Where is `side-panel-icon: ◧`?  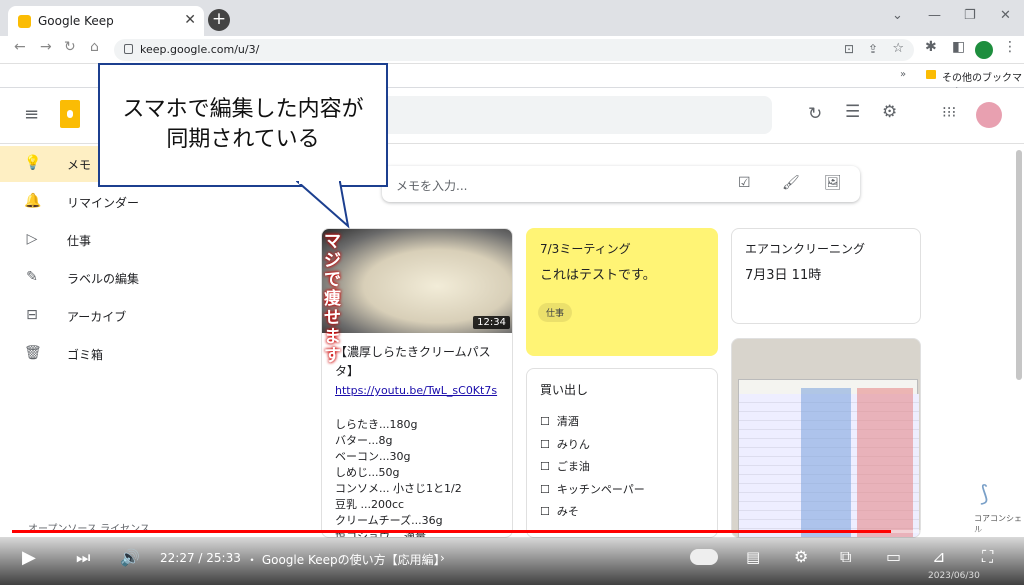
side-panel-icon: ◧ is located at coordinates (958, 47).